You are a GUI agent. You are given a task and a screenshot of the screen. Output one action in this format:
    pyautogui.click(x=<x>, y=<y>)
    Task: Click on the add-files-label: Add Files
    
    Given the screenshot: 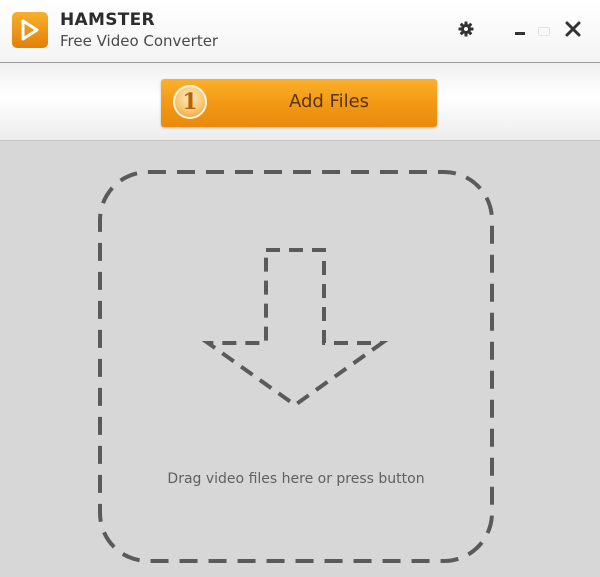 What is the action you would take?
    pyautogui.click(x=329, y=101)
    